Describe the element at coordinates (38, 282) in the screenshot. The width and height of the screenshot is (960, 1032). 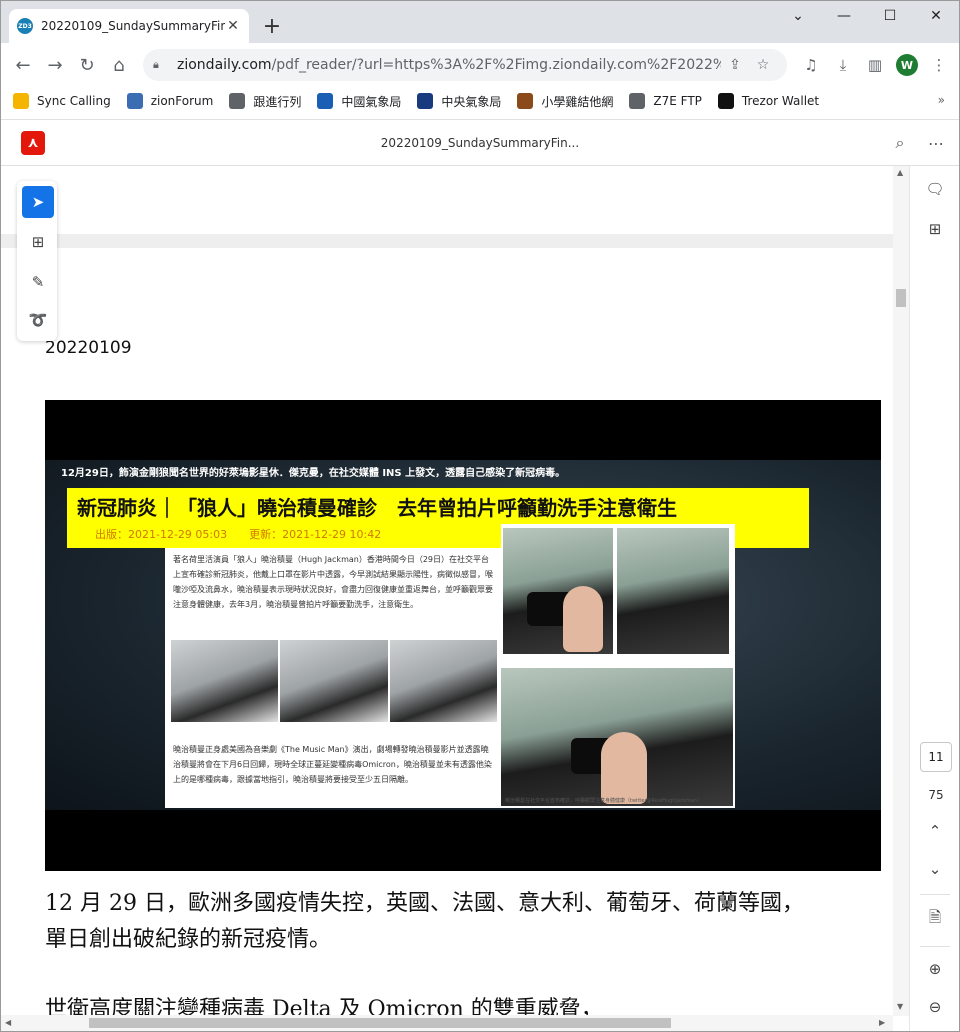
I see `highlight-pen-icon: ✎` at that location.